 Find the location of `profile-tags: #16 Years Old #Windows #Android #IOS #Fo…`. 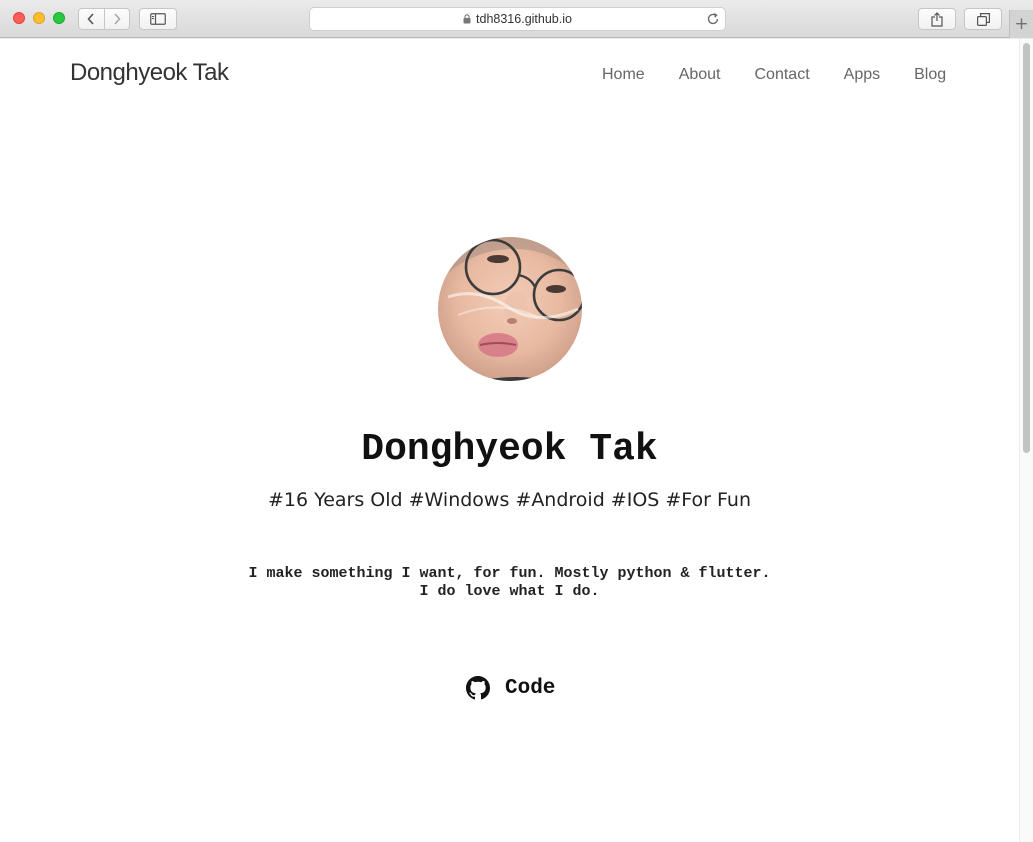

profile-tags: #16 Years Old #Windows #Android #IOS #Fo… is located at coordinates (509, 500).